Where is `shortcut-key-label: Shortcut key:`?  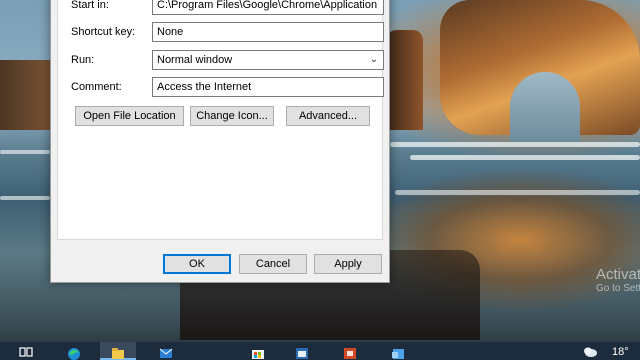
shortcut-key-label: Shortcut key: is located at coordinates (103, 32).